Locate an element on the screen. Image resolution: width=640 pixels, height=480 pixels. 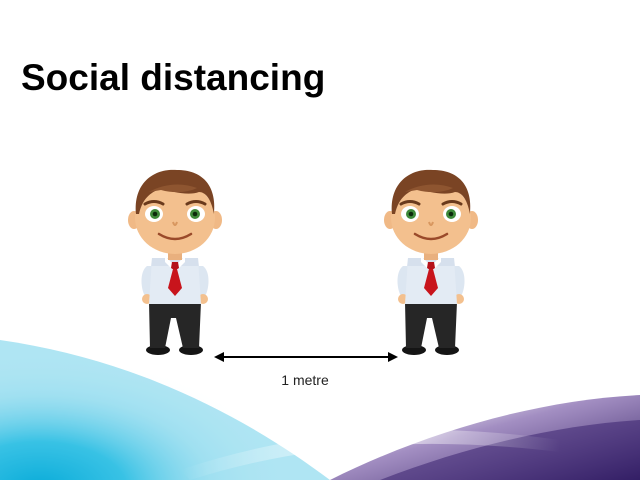
person-left is located at coordinates (175, 260).